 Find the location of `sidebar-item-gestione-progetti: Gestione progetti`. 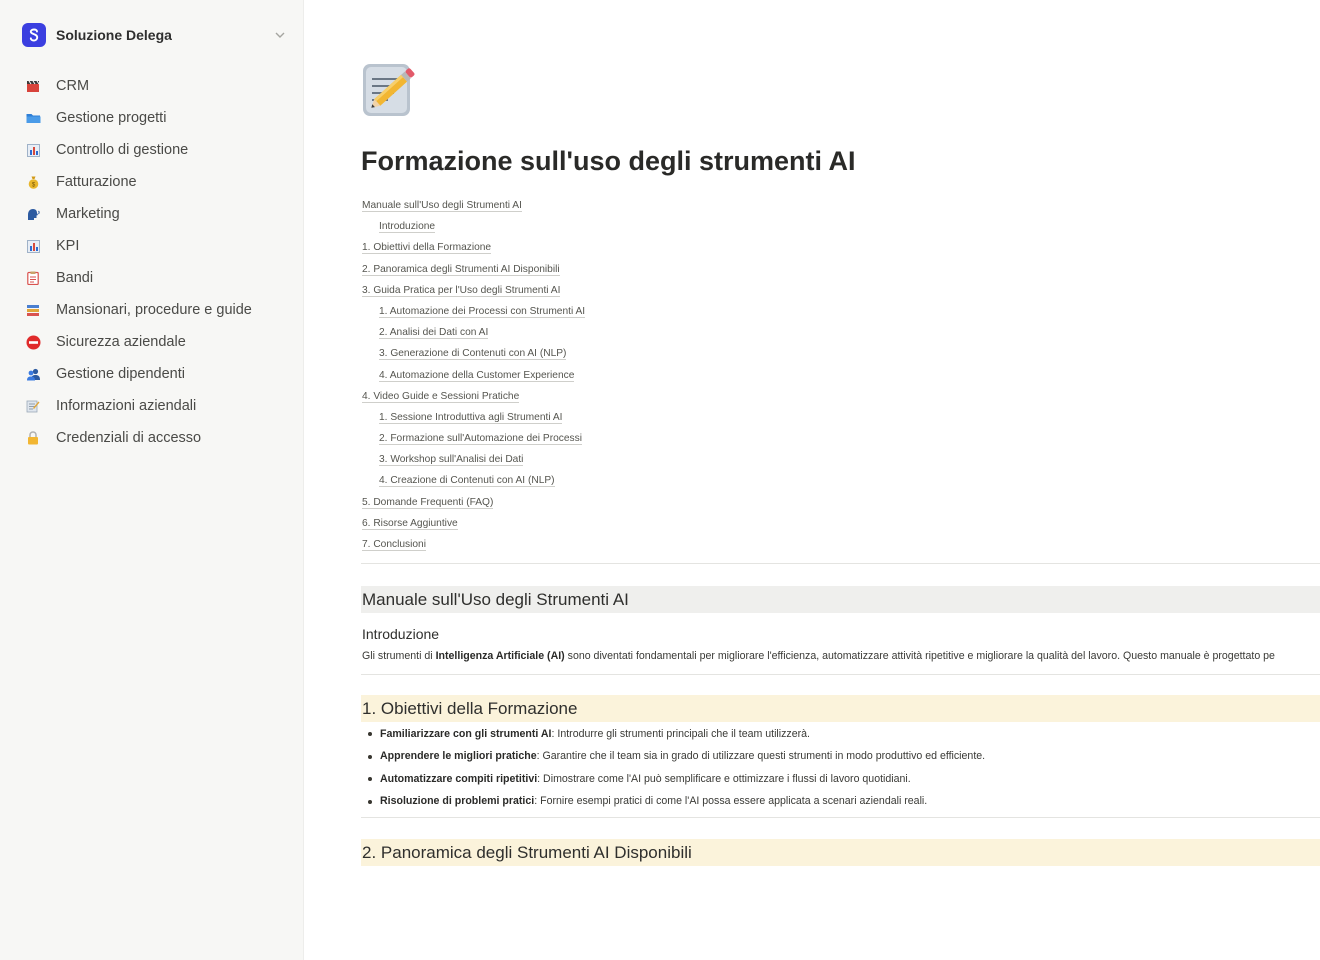

sidebar-item-gestione-progetti: Gestione progetti is located at coordinates (159, 118).